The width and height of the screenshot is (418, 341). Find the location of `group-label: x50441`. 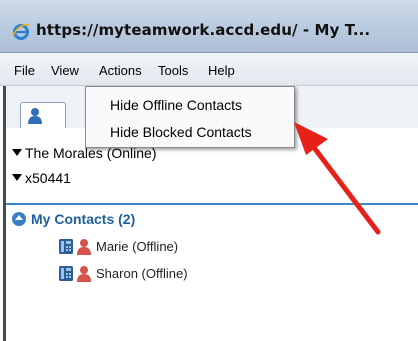

group-label: x50441 is located at coordinates (48, 178).